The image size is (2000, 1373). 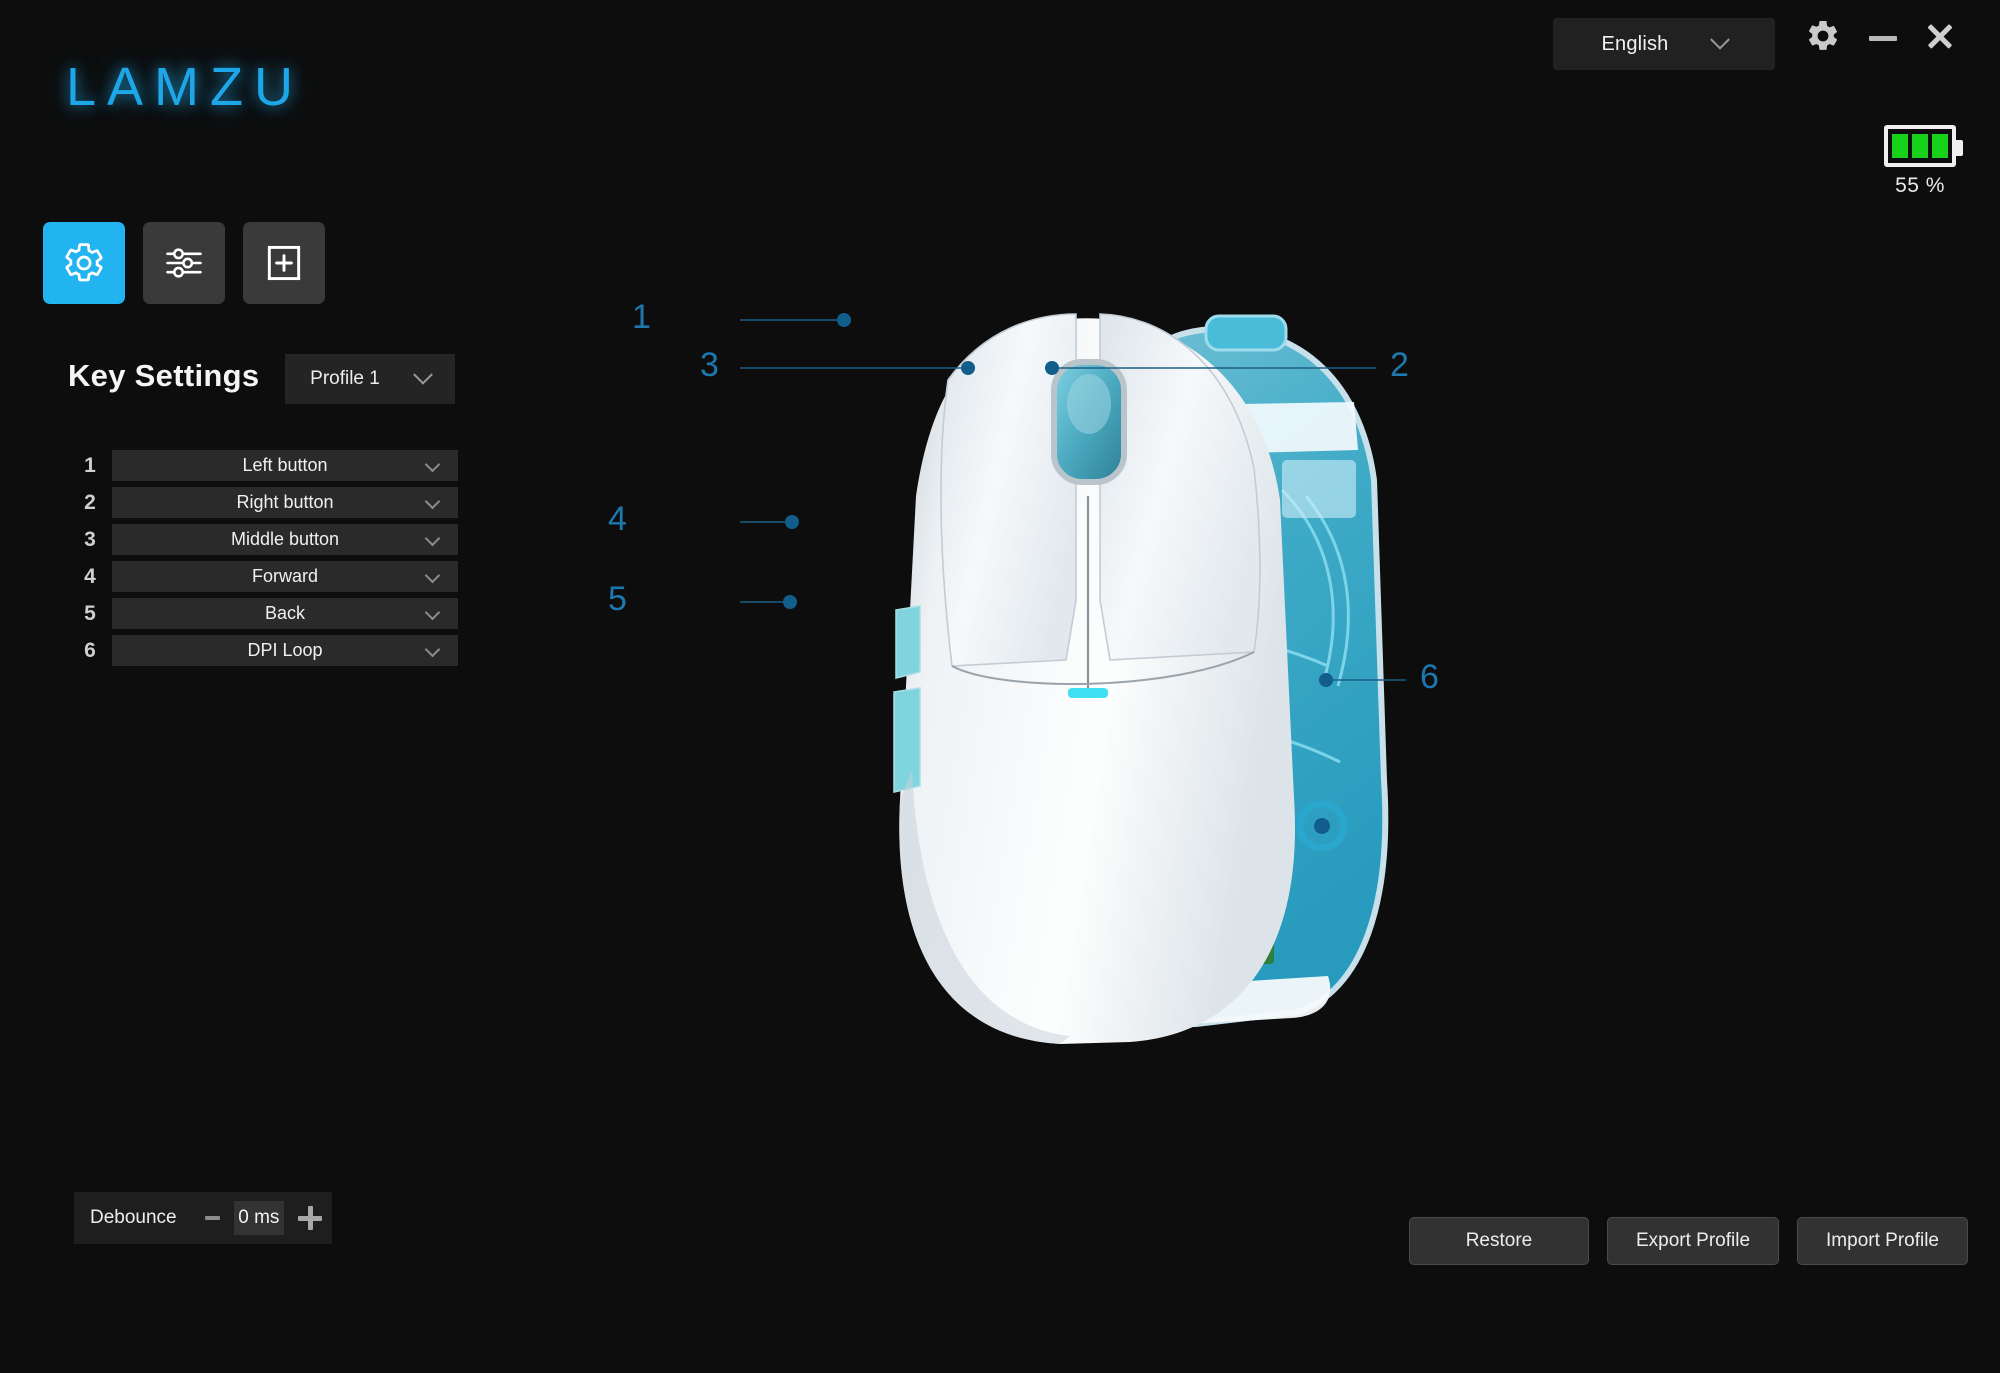 I want to click on key-assignment-value: Forward, so click(x=284, y=576).